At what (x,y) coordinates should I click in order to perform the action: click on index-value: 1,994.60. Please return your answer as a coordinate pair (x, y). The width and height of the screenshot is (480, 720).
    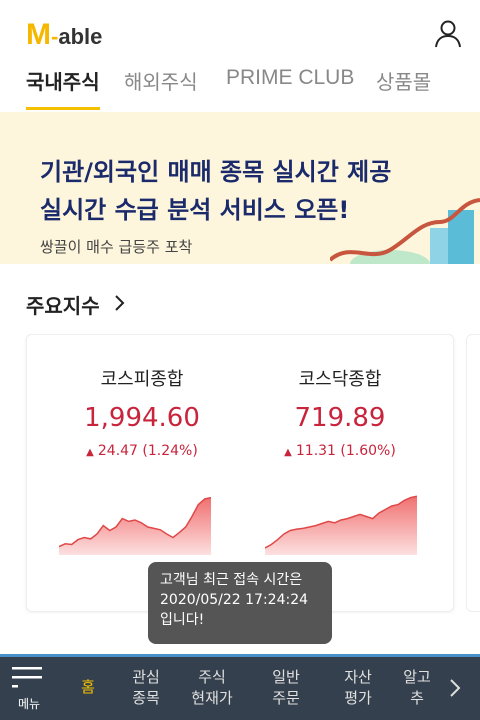
    Looking at the image, I should click on (142, 418).